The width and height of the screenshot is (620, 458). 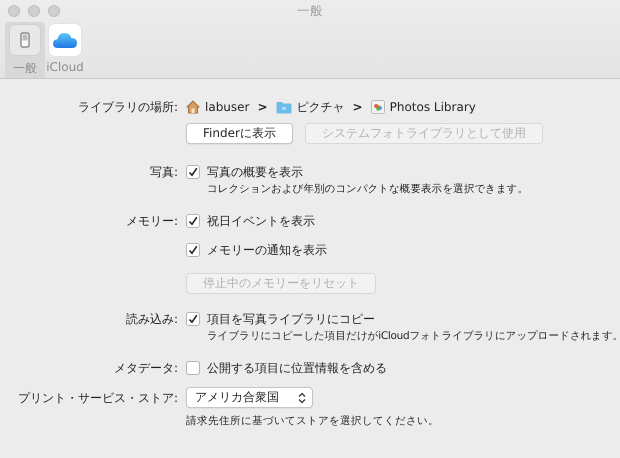 What do you see at coordinates (128, 107) in the screenshot?
I see `field-label: ライブラリの場所:` at bounding box center [128, 107].